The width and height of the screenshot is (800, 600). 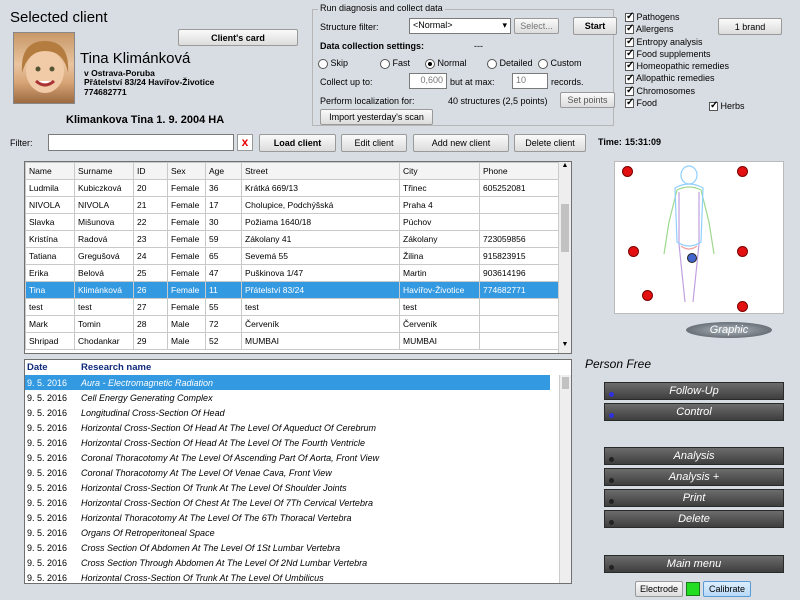 I want to click on category-allergens: Allergens, so click(x=677, y=29).